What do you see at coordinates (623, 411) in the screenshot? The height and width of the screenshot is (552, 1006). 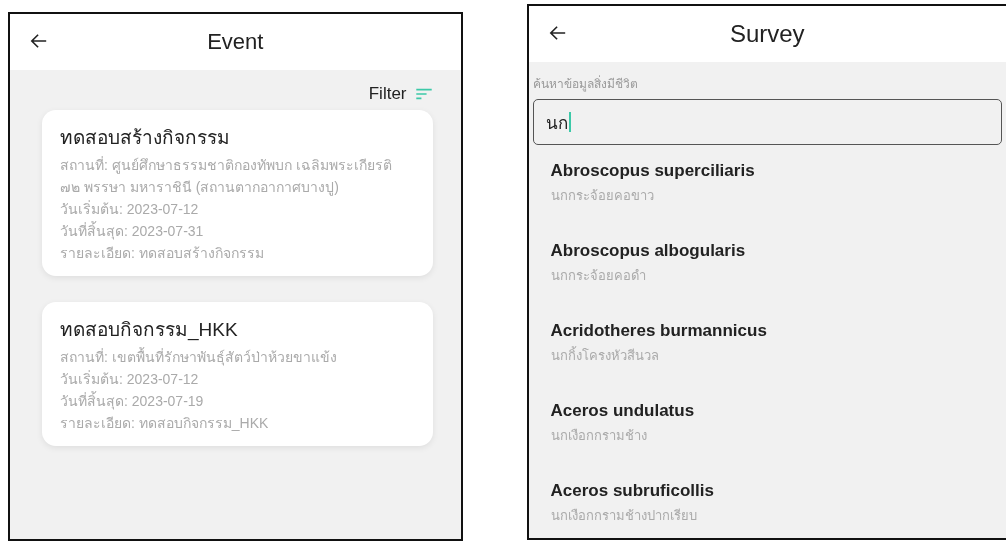 I see `species-name: Aceros undulatus` at bounding box center [623, 411].